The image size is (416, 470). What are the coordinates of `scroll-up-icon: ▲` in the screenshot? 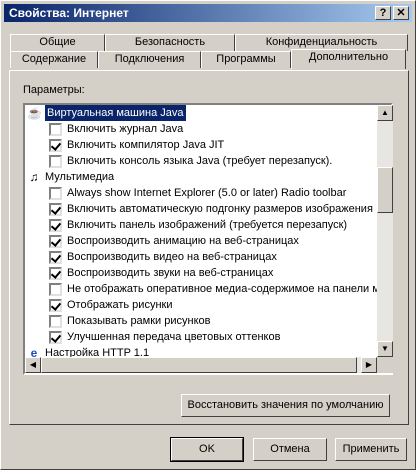 It's located at (385, 113).